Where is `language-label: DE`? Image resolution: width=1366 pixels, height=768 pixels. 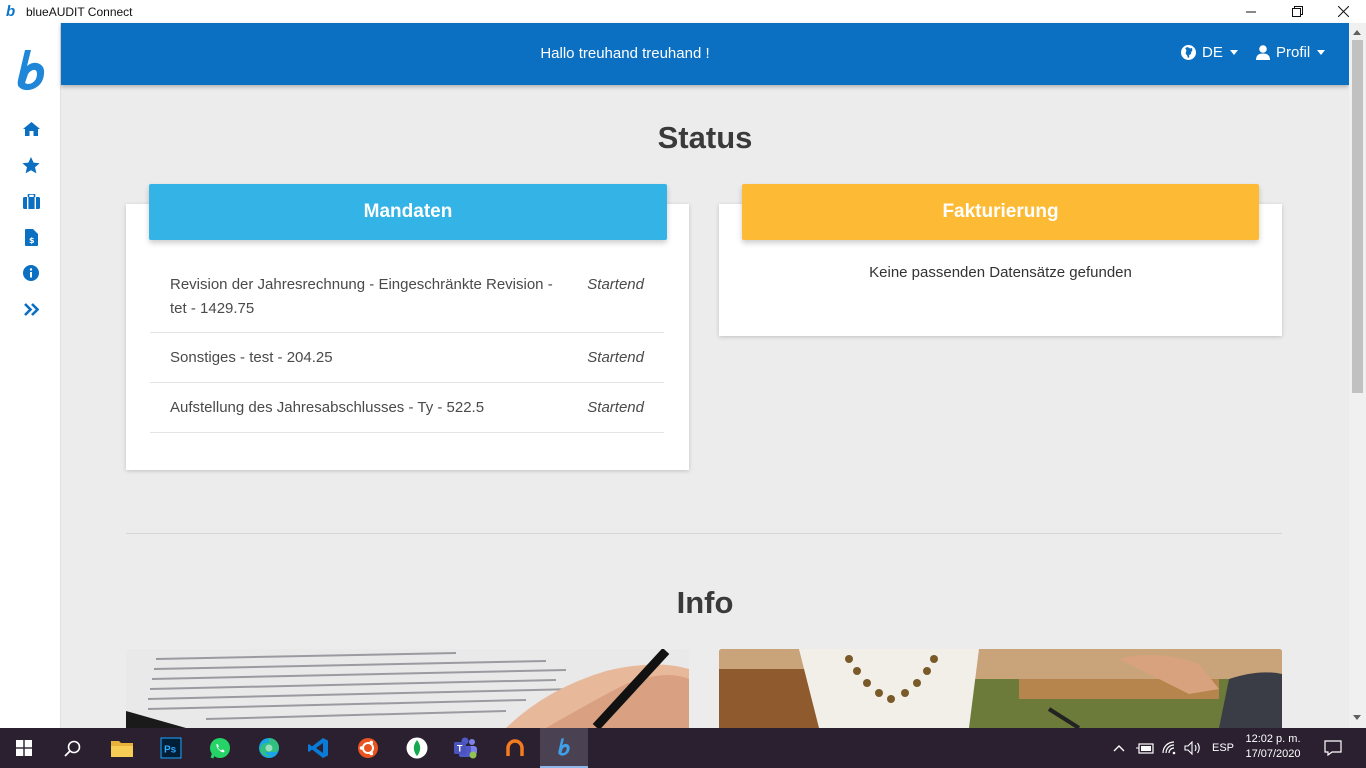 language-label: DE is located at coordinates (1212, 52).